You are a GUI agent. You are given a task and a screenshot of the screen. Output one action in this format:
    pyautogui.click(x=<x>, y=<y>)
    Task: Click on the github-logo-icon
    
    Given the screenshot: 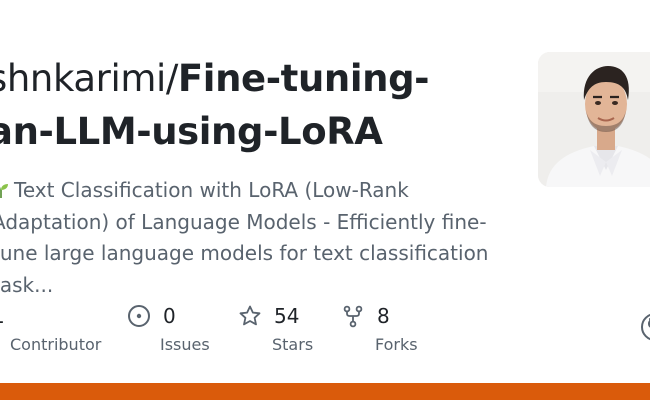 What is the action you would take?
    pyautogui.click(x=645, y=327)
    